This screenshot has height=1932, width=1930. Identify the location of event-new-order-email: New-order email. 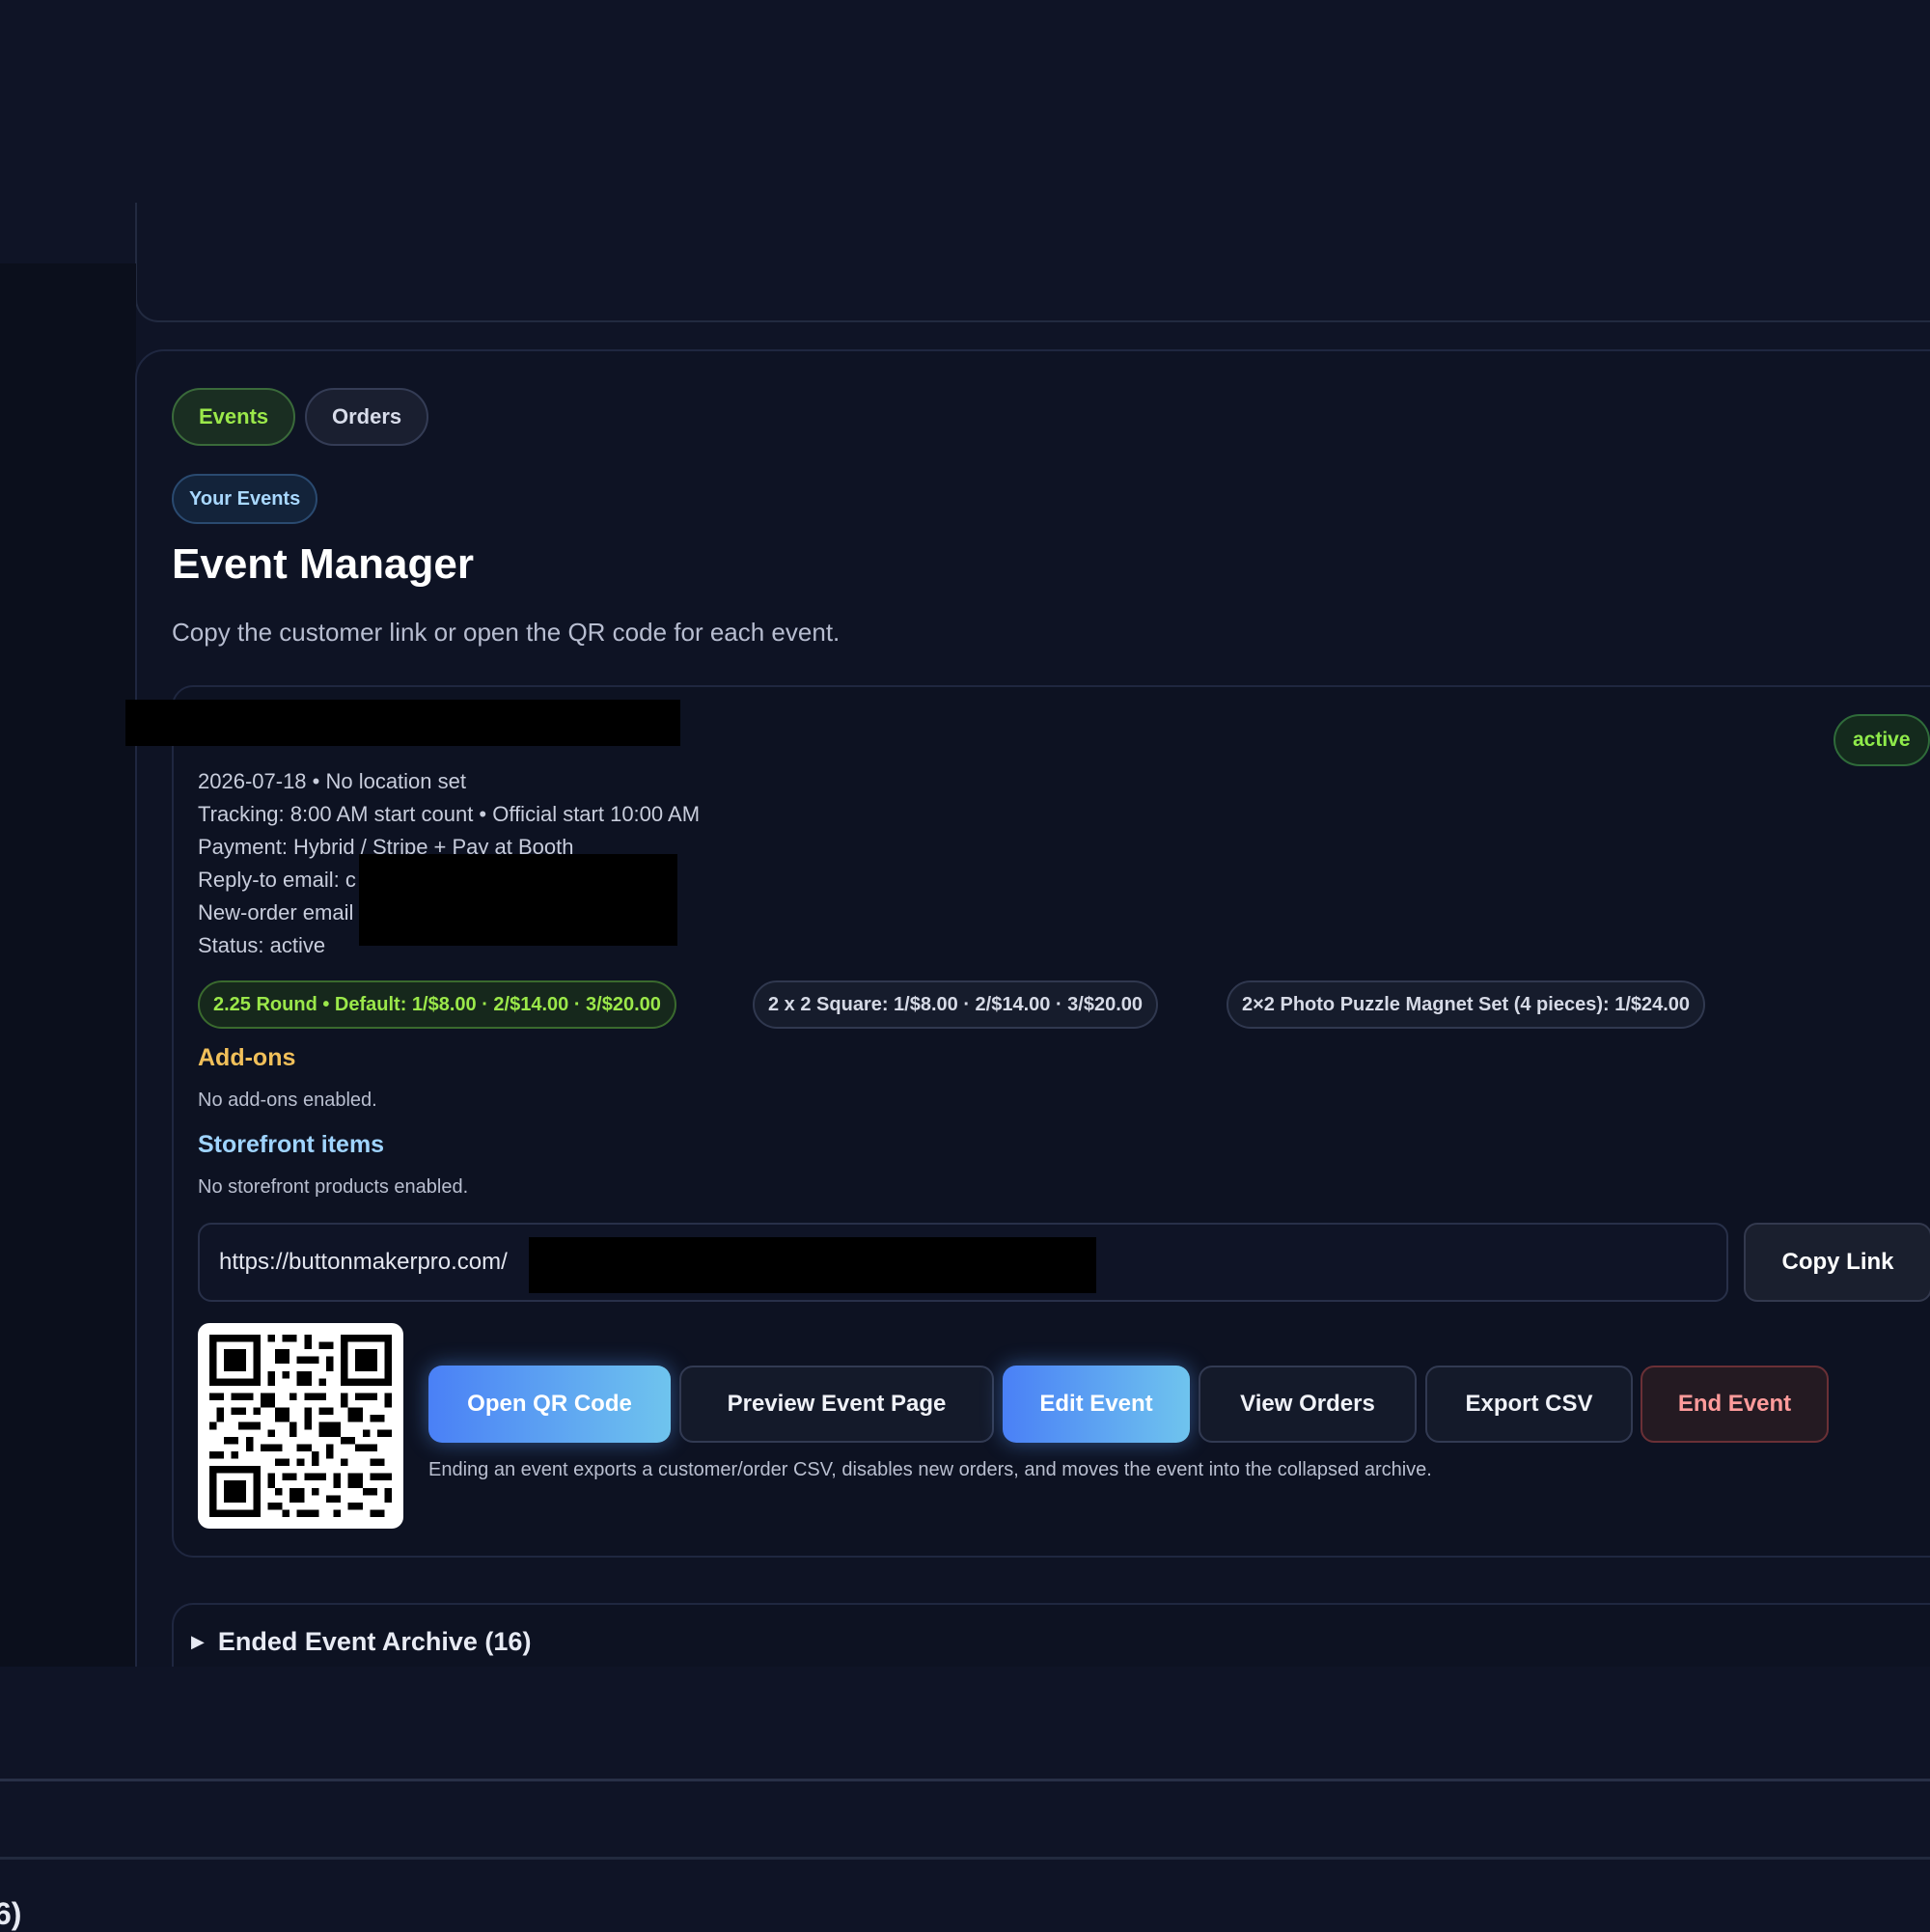
(276, 912).